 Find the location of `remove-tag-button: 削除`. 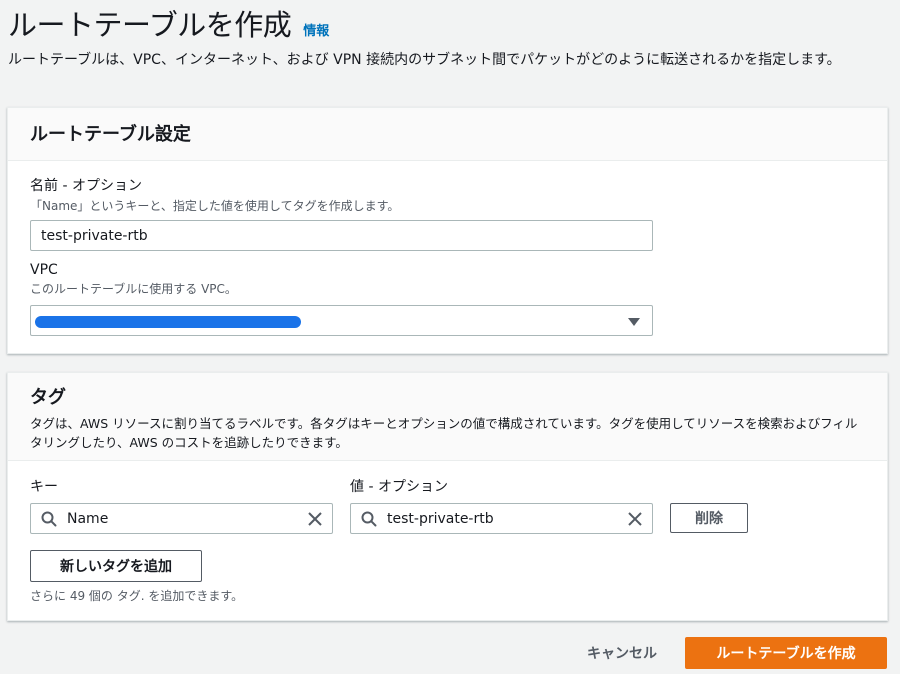

remove-tag-button: 削除 is located at coordinates (709, 518).